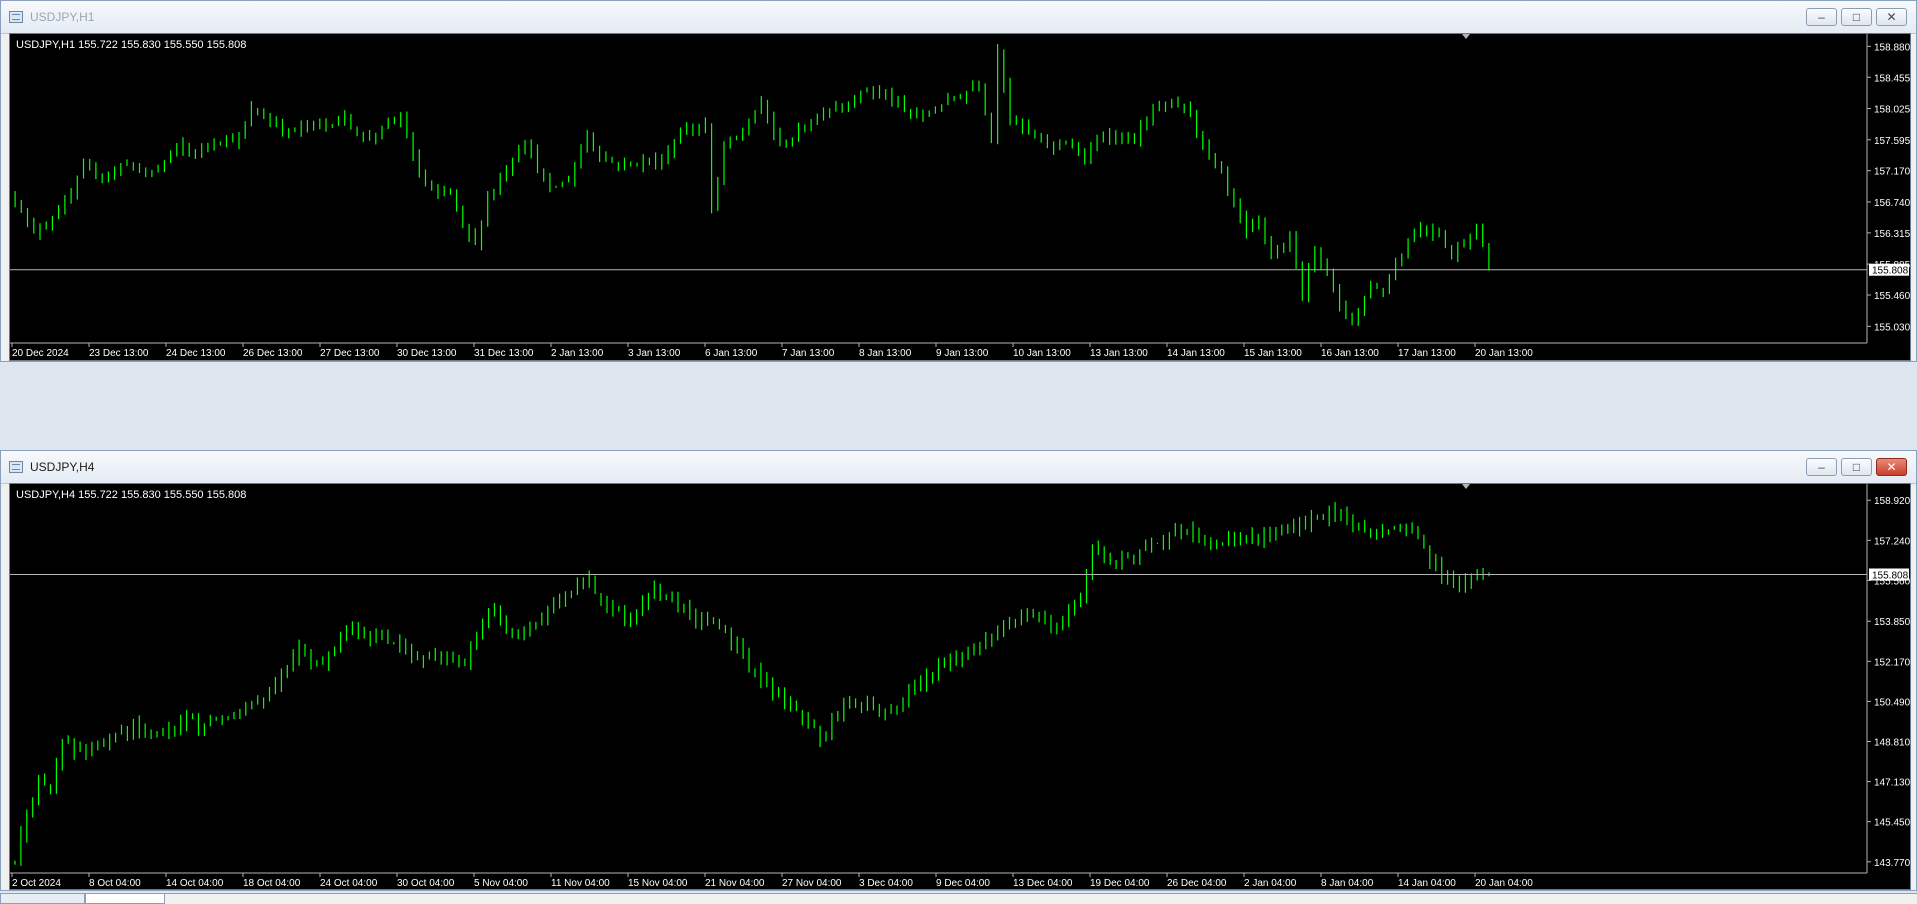  I want to click on time-tick-label: 7 Jan 13:00, so click(808, 353).